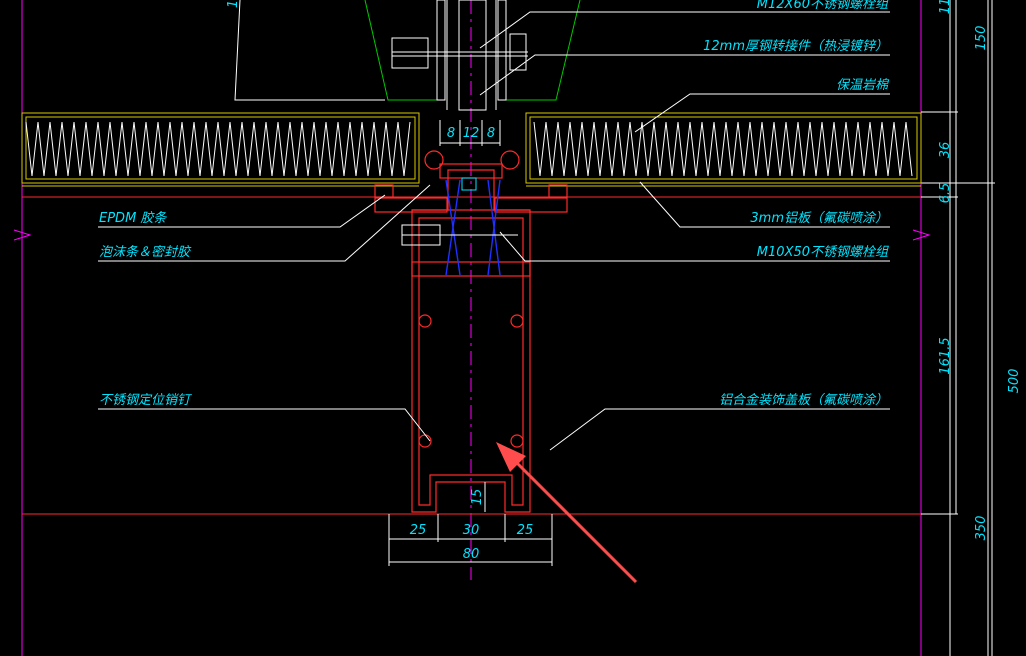  I want to click on dim-150: 150, so click(981, 38).